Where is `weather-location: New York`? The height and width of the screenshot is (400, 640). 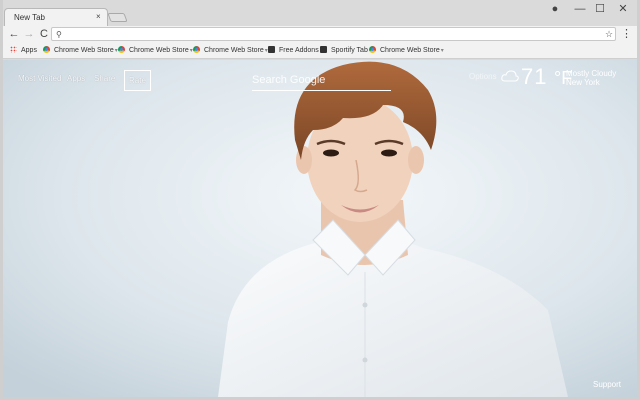 weather-location: New York is located at coordinates (583, 82).